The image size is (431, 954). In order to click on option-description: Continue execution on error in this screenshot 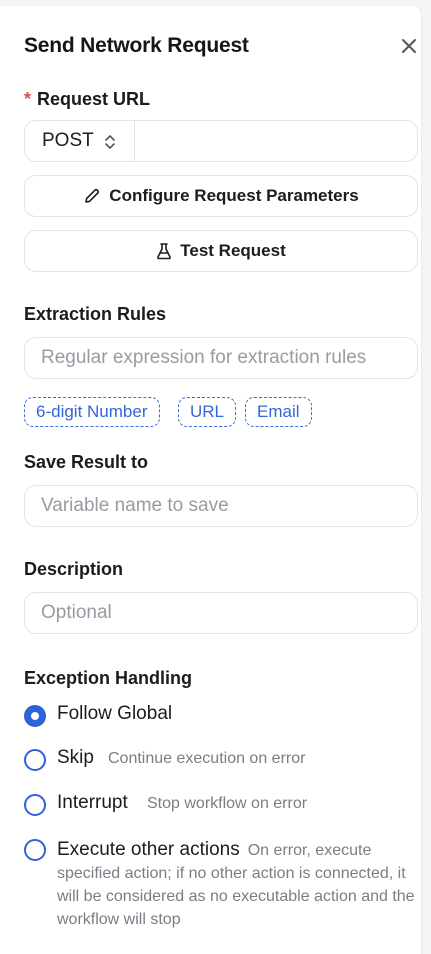, I will do `click(207, 758)`.